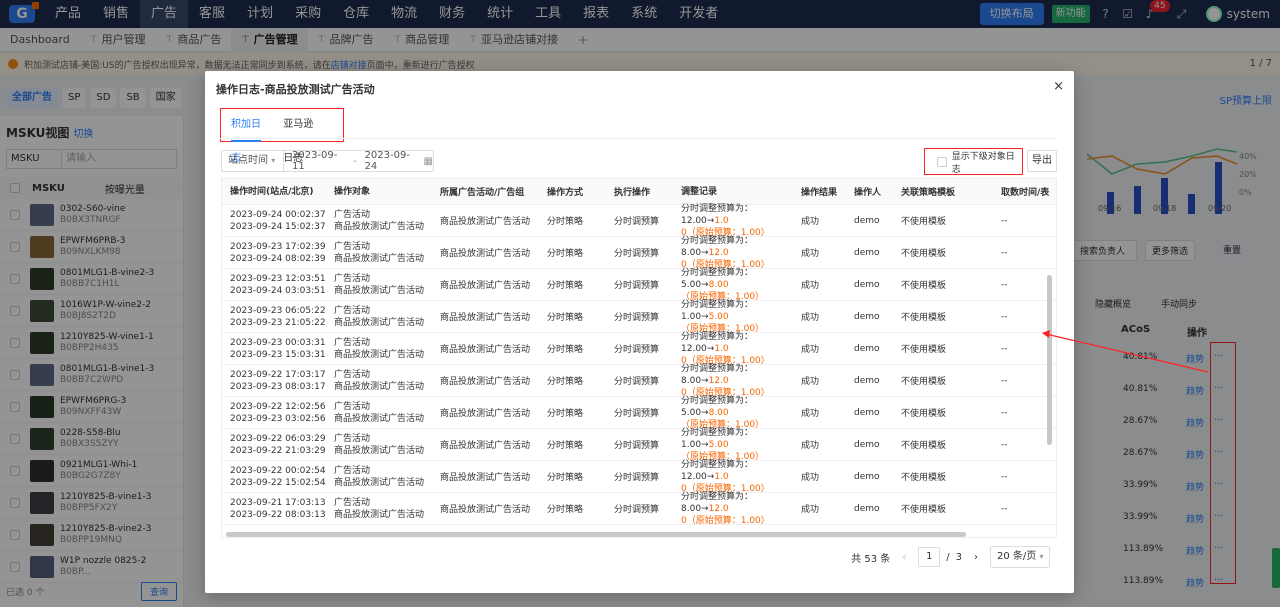  I want to click on adjust-new-value: 12.0, so click(718, 508).